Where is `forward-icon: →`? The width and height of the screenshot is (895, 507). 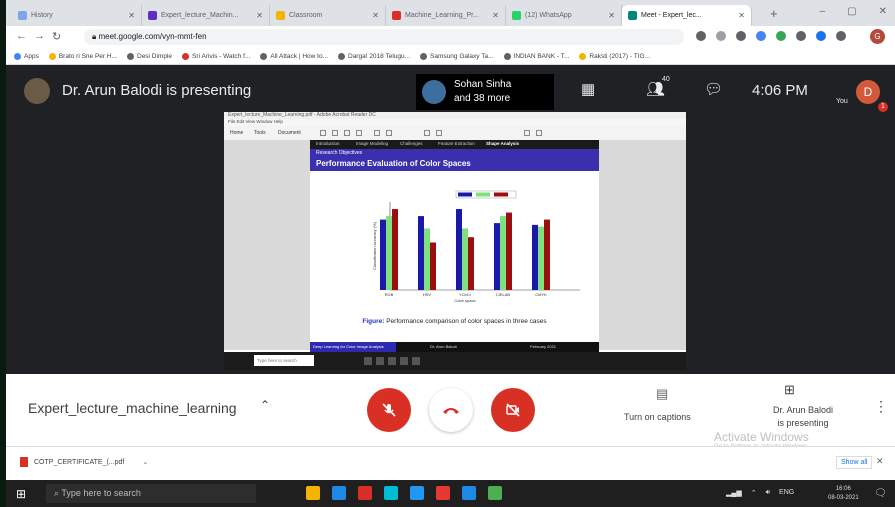
forward-icon: → is located at coordinates (39, 36).